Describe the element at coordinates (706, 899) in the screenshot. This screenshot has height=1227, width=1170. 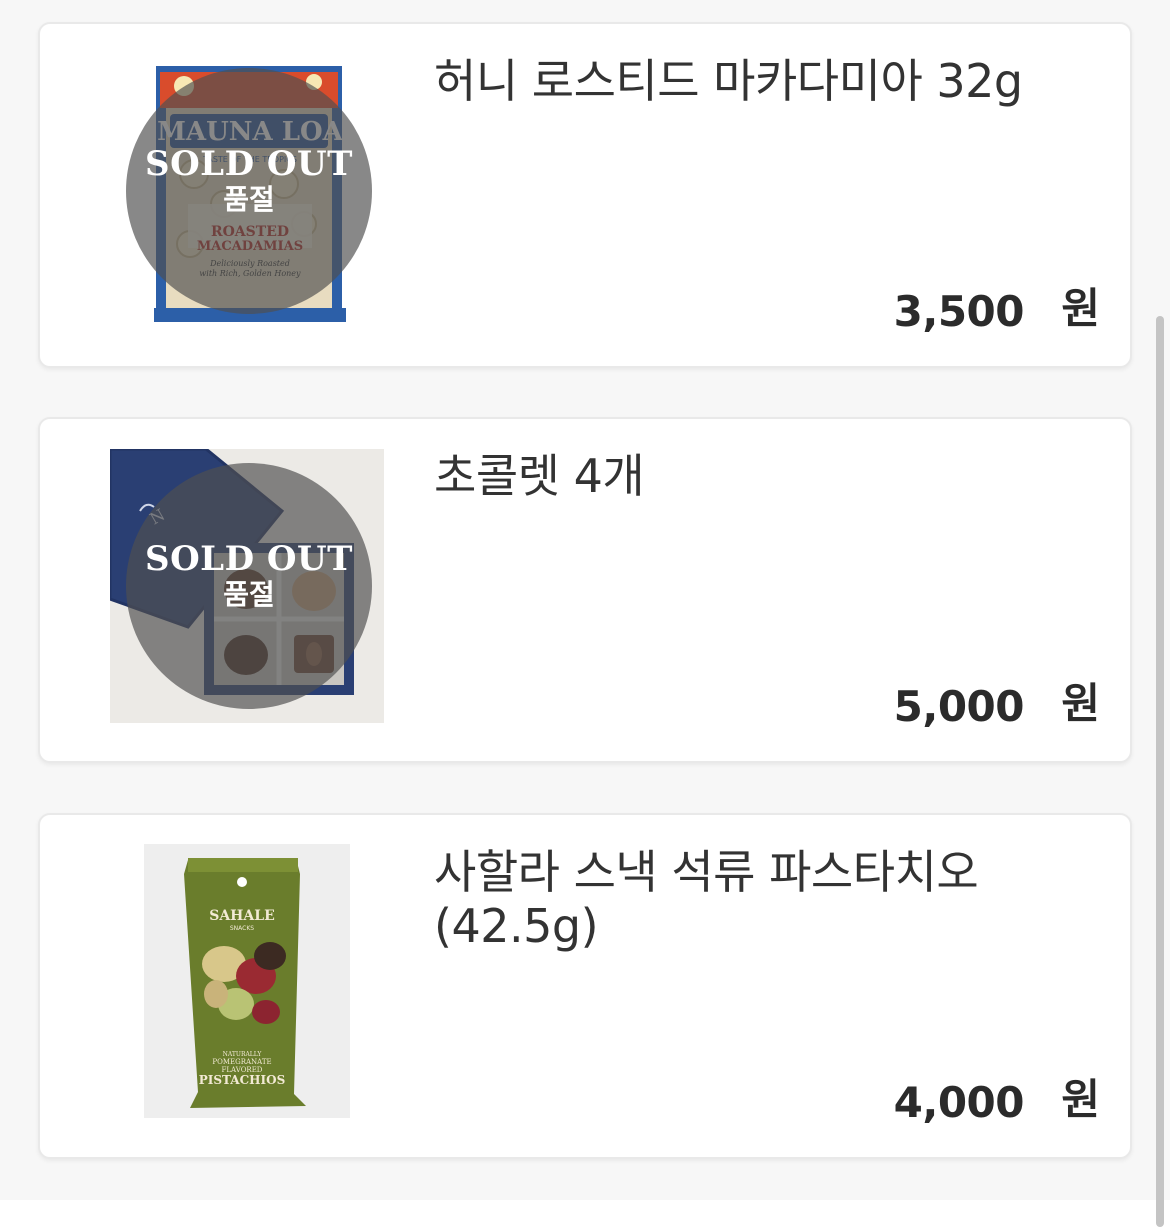
I see `product-name: 사할라 스낵 석류 파스타치오 (42.5g)` at that location.